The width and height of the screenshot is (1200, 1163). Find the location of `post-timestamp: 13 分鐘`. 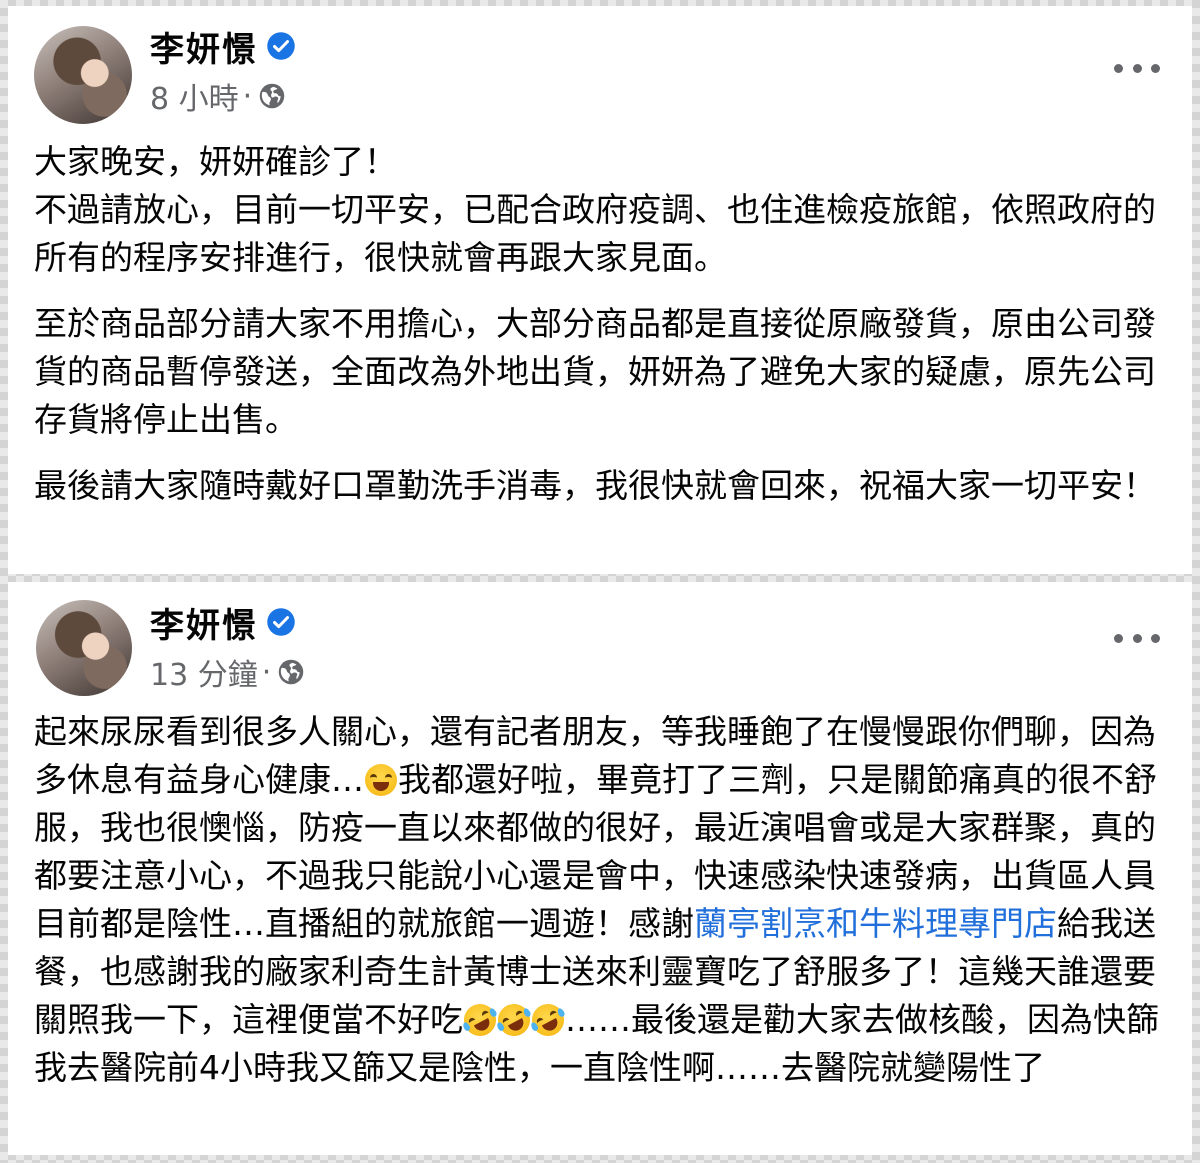

post-timestamp: 13 分鐘 is located at coordinates (204, 672).